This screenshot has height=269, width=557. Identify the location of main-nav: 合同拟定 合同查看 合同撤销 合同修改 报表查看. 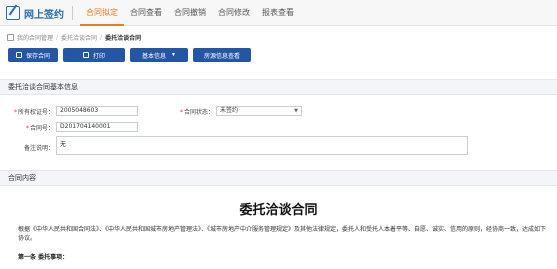
(190, 13).